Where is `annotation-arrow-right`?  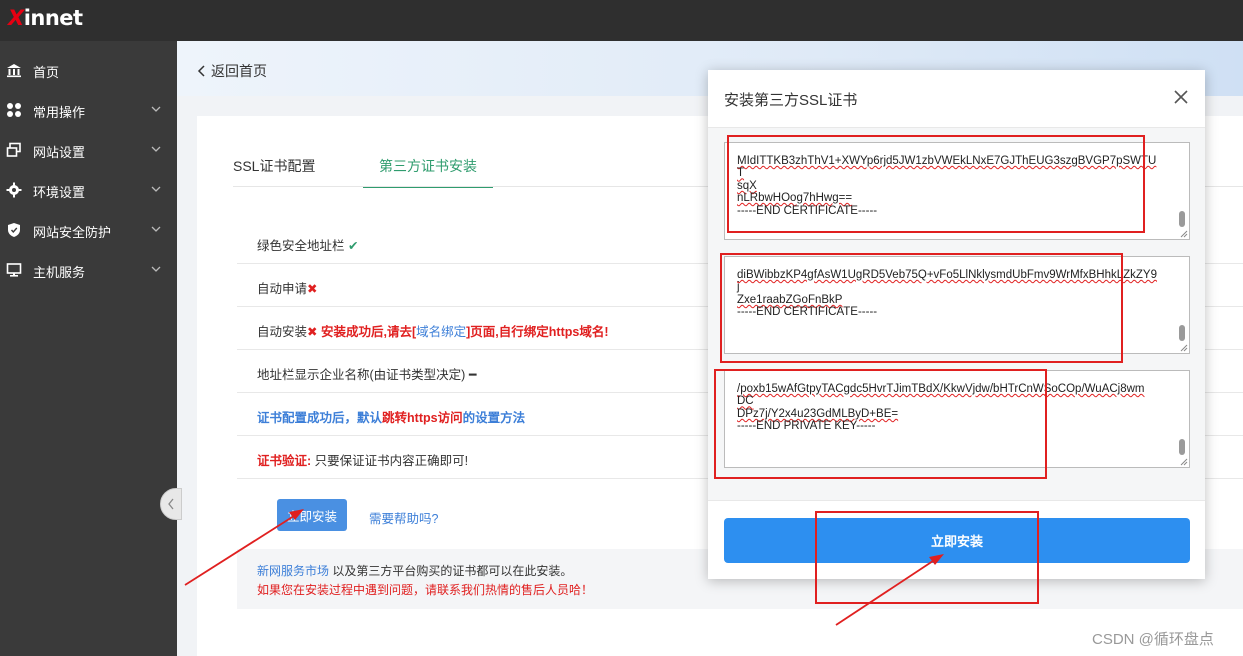 annotation-arrow-right is located at coordinates (889, 590).